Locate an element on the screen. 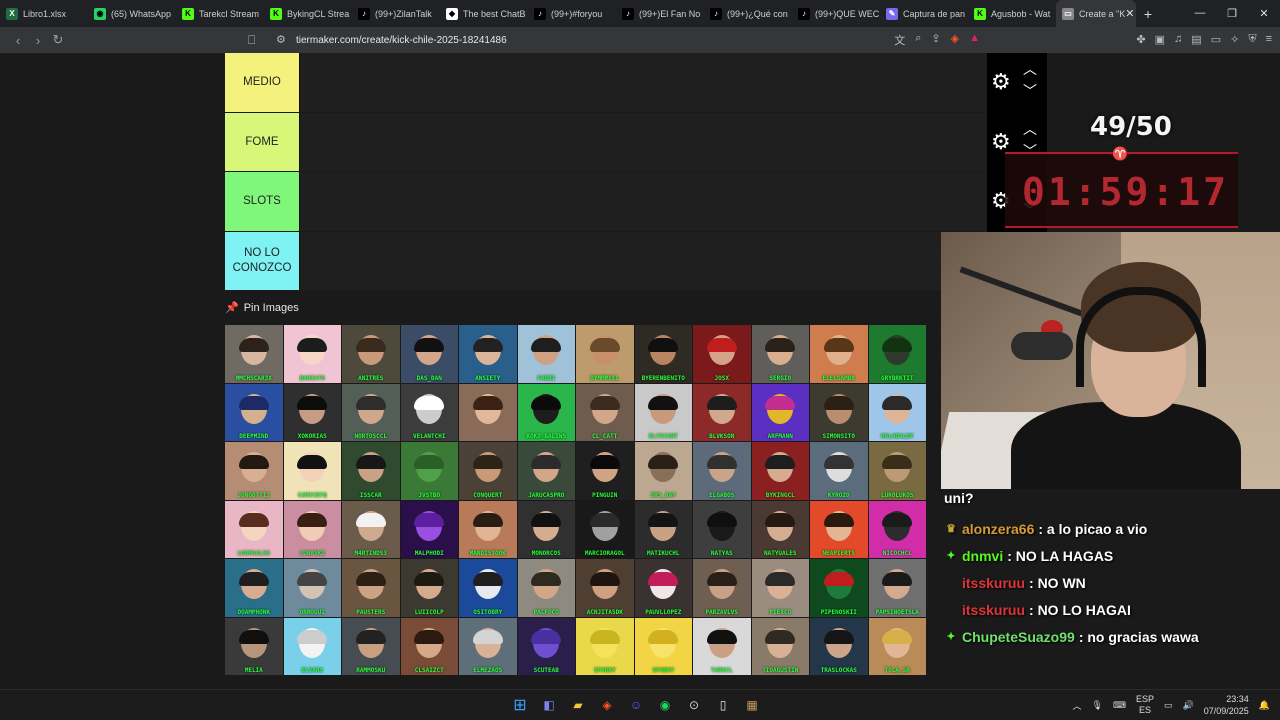 This screenshot has height=720, width=1280. tier-image: BAHIATO is located at coordinates (312, 354).